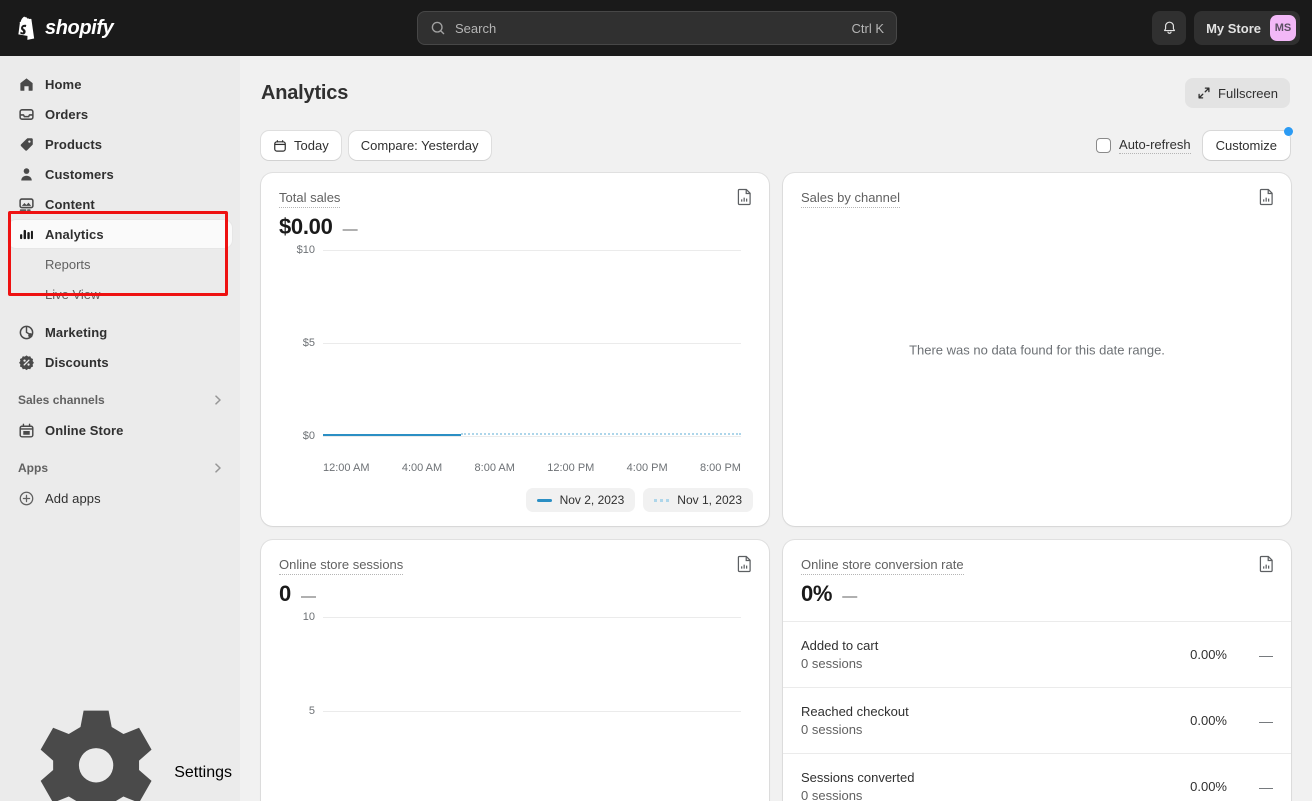  I want to click on card-online-store-sessions: Online store sessions 0 — 10 5, so click(515, 670).